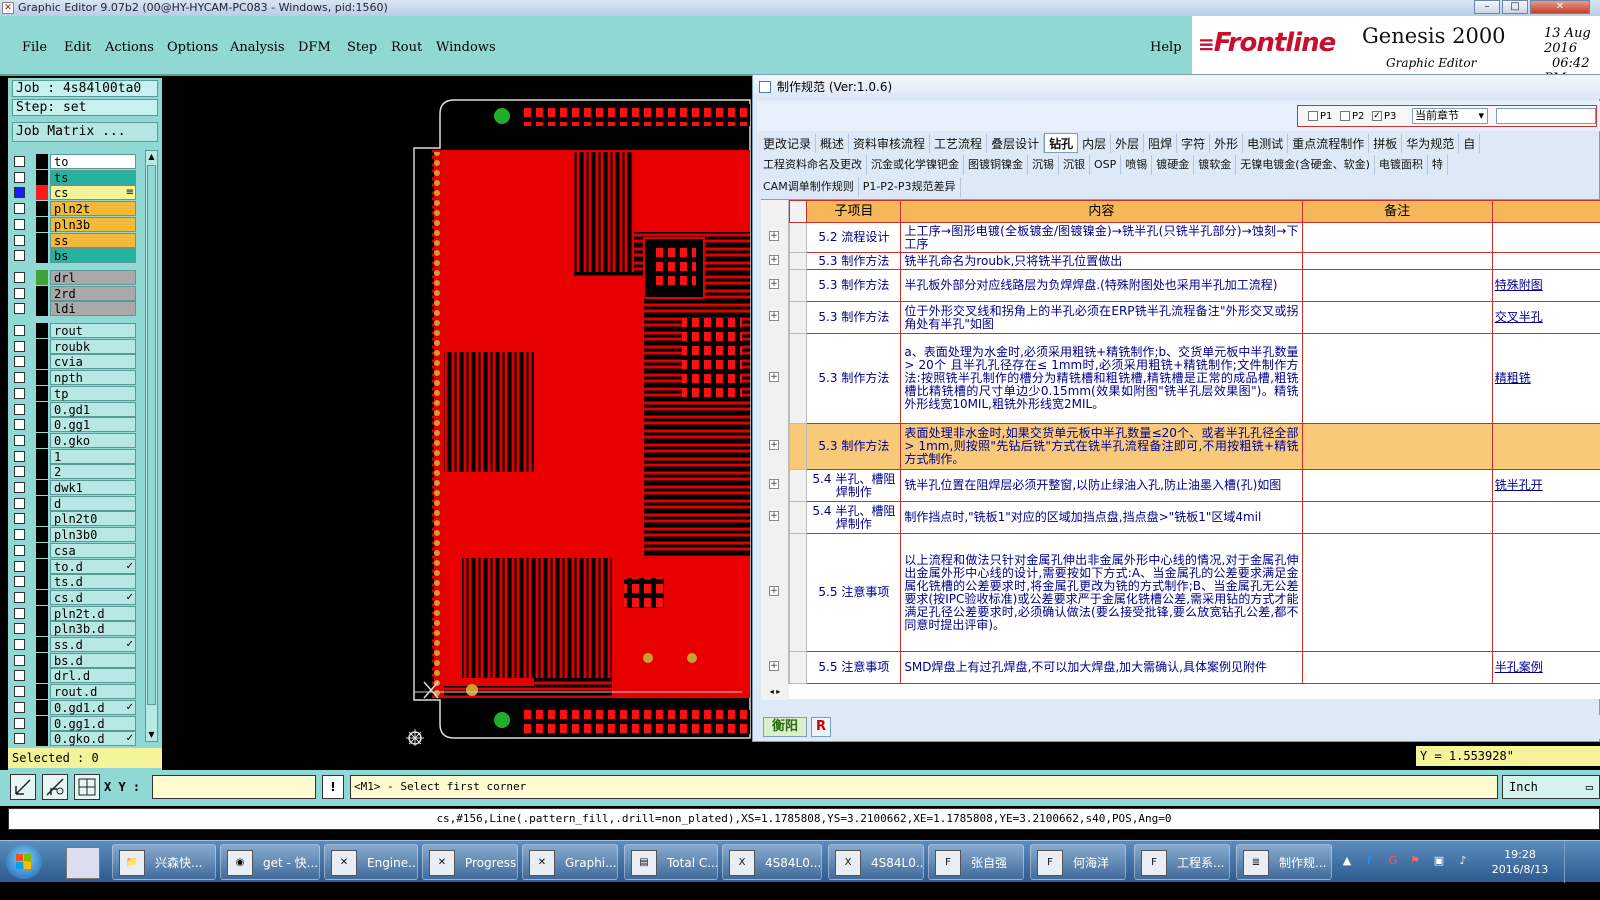 The height and width of the screenshot is (900, 1600). I want to click on flag-icon: ⚑, so click(1415, 861).